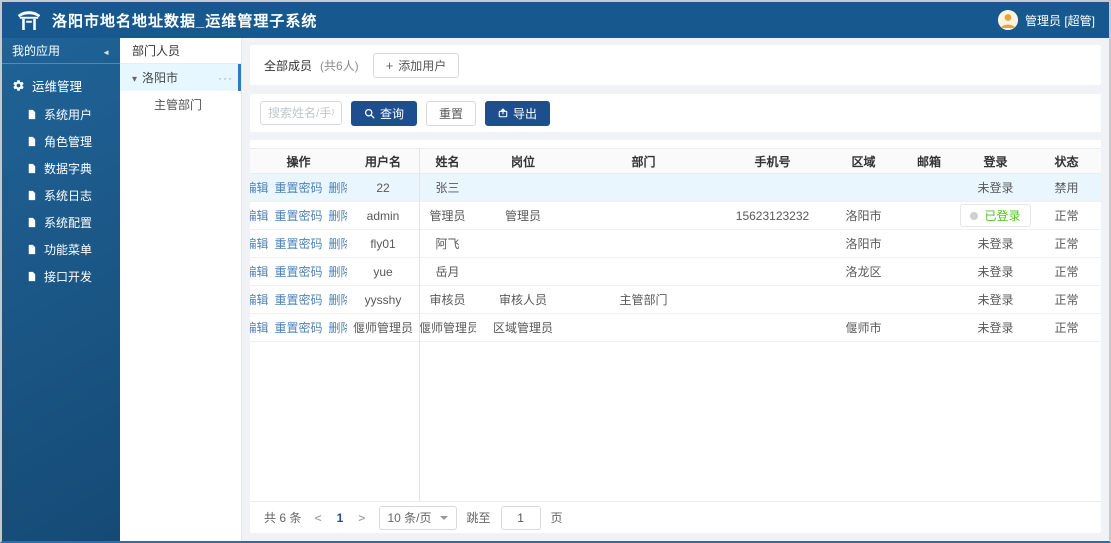 The width and height of the screenshot is (1111, 543). What do you see at coordinates (61, 82) in the screenshot?
I see `sidebar-group-ops: 运维管理` at bounding box center [61, 82].